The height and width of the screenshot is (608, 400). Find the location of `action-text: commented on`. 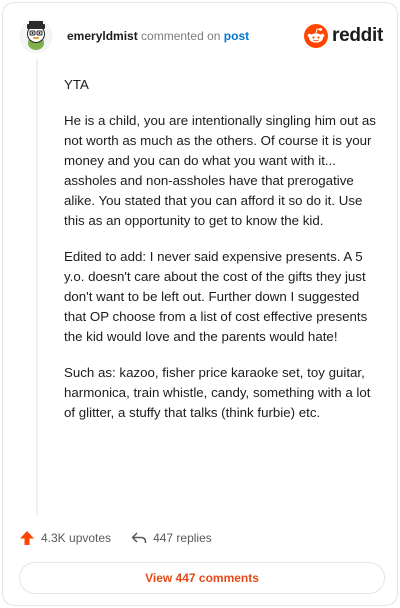

action-text: commented on is located at coordinates (181, 36).